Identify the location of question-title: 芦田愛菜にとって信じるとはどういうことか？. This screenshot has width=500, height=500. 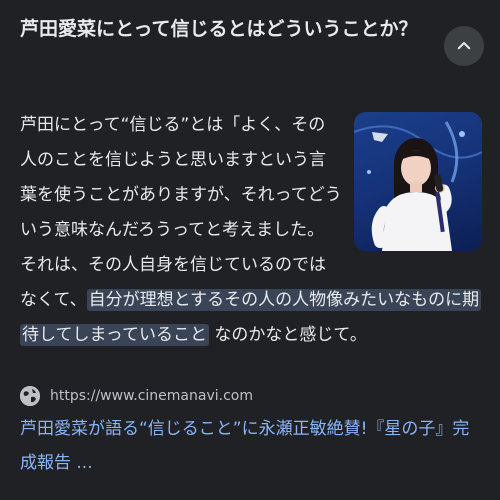
(219, 29).